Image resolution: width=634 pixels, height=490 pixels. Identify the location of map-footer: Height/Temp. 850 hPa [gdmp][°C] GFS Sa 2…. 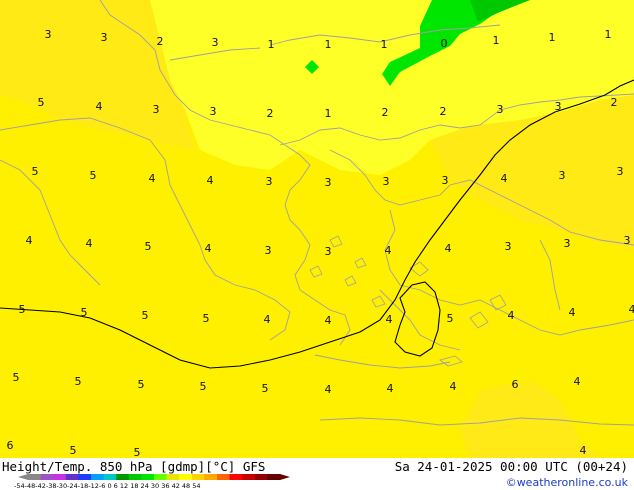
(317, 474).